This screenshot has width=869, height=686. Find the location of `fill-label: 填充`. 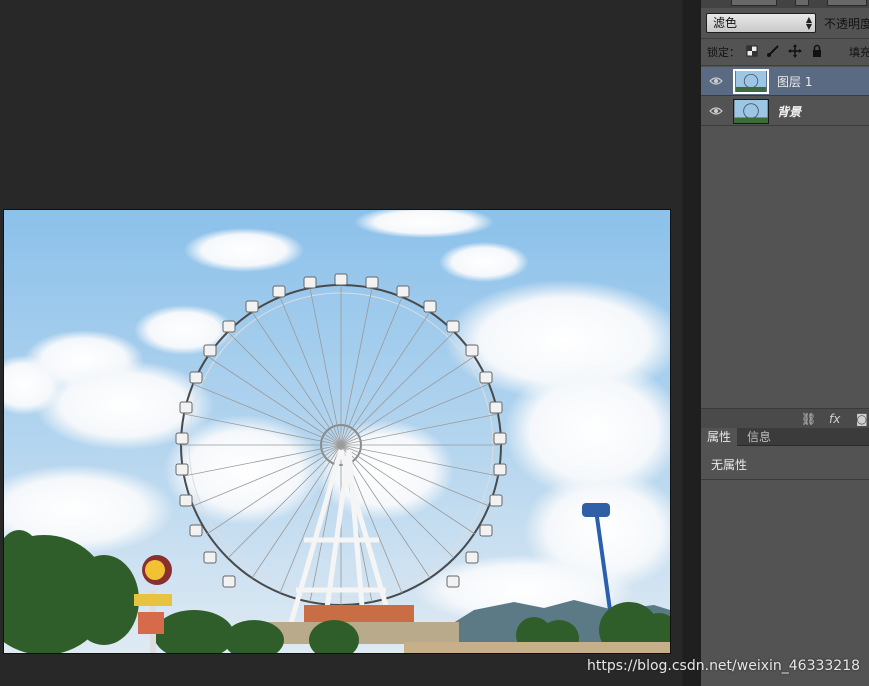

fill-label: 填充 is located at coordinates (859, 52).